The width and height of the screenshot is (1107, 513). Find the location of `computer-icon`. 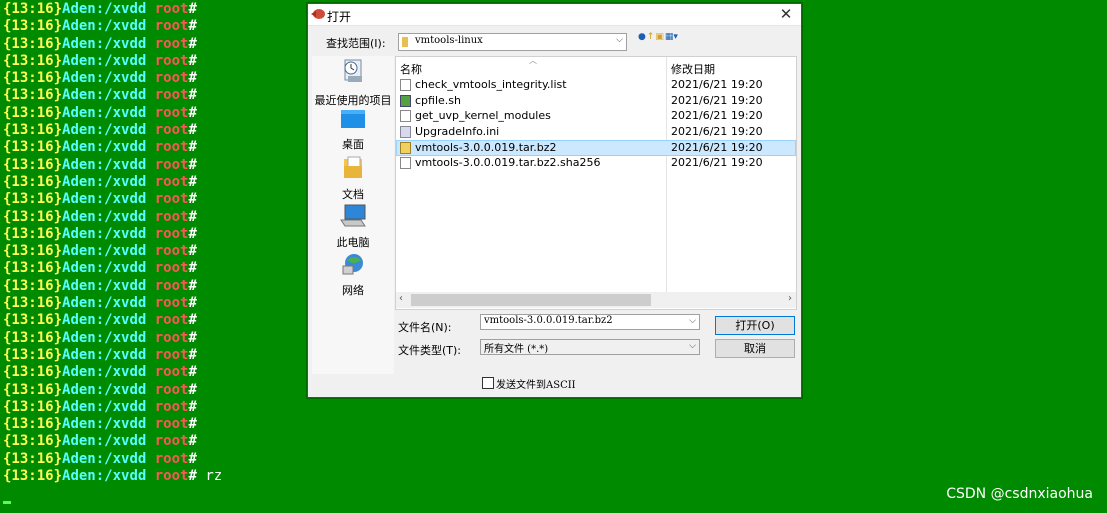

computer-icon is located at coordinates (353, 215).